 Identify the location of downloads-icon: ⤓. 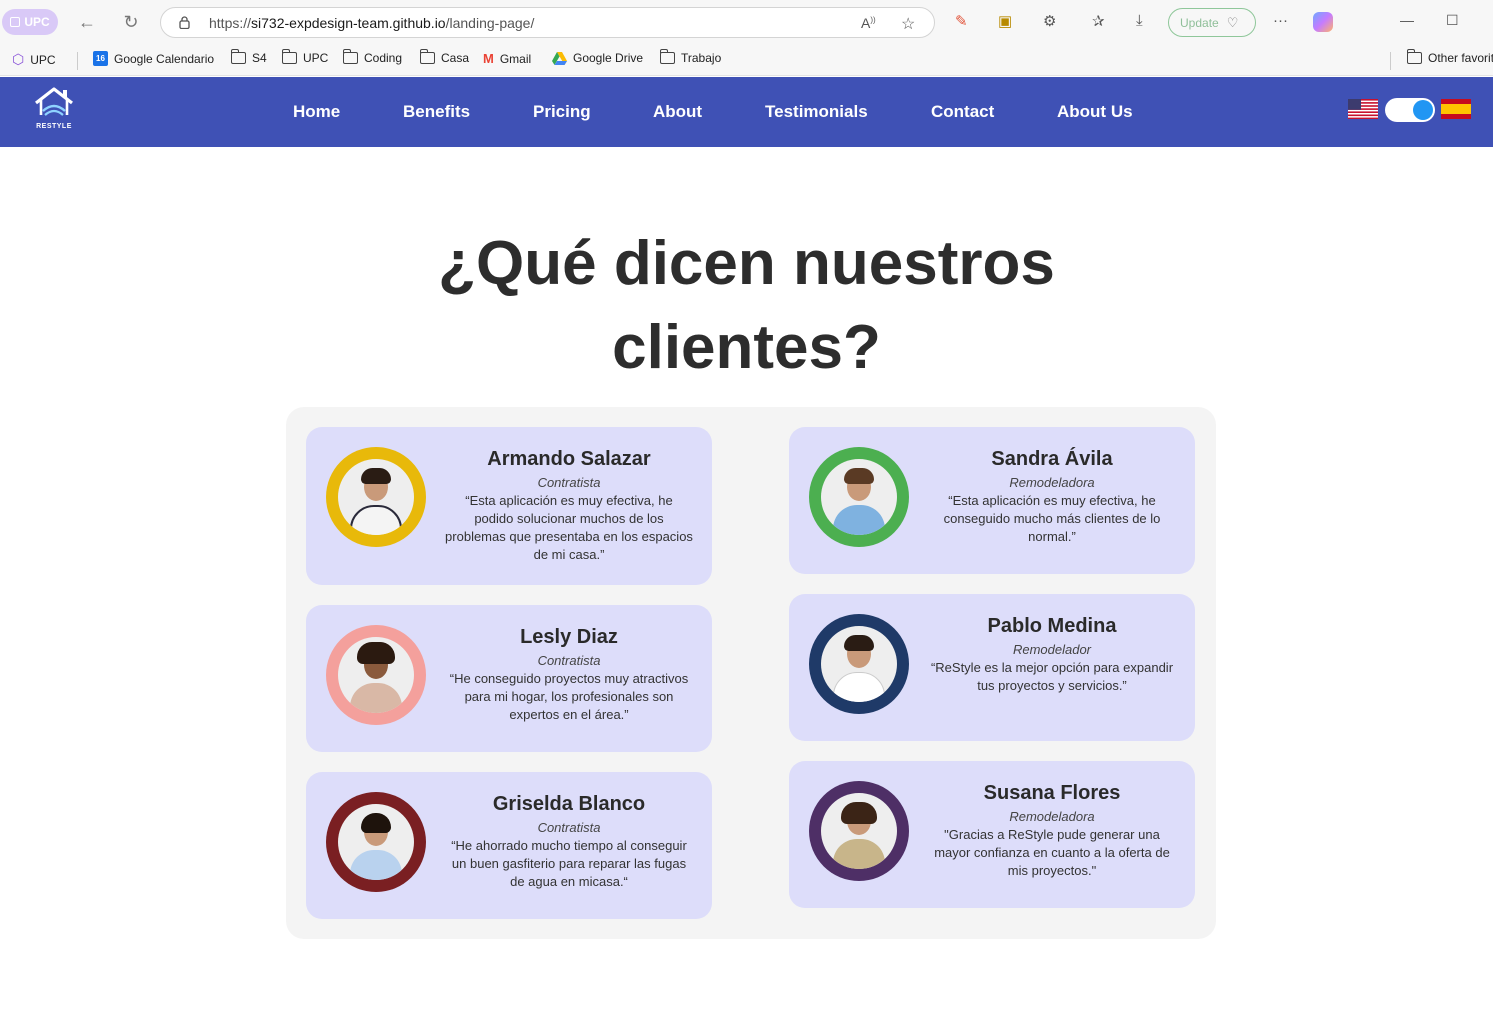
(1139, 20).